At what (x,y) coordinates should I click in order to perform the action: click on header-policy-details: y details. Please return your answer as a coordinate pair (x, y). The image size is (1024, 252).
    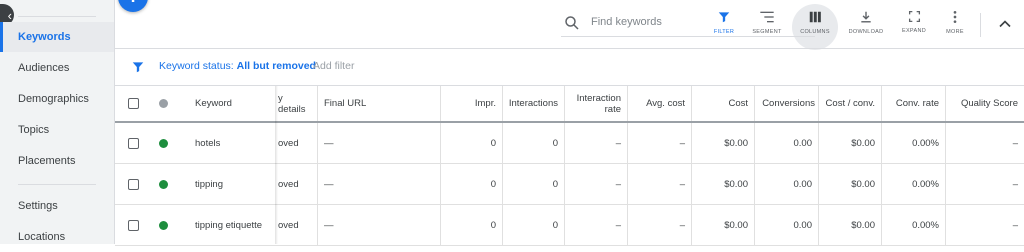
    Looking at the image, I should click on (297, 103).